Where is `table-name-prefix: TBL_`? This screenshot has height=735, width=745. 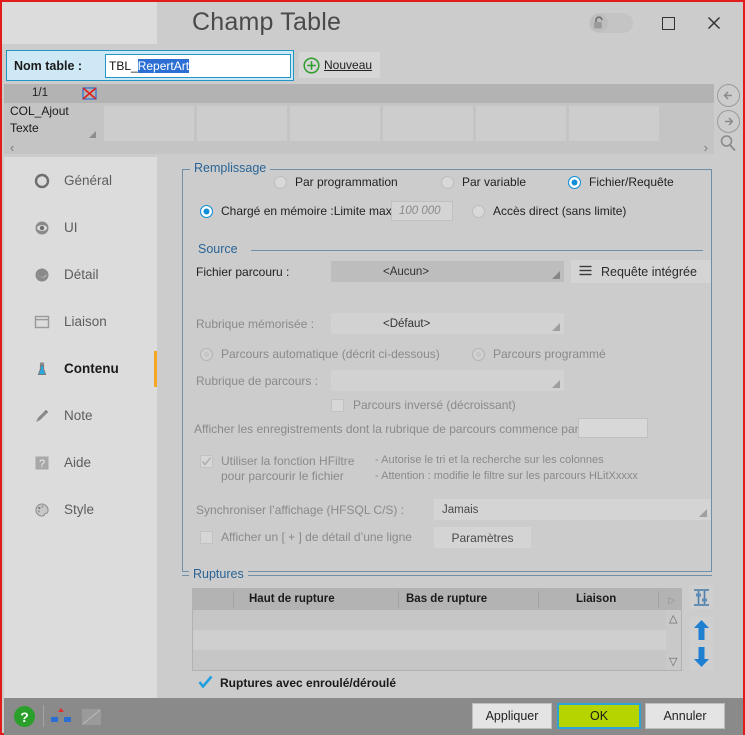 table-name-prefix: TBL_ is located at coordinates (123, 66).